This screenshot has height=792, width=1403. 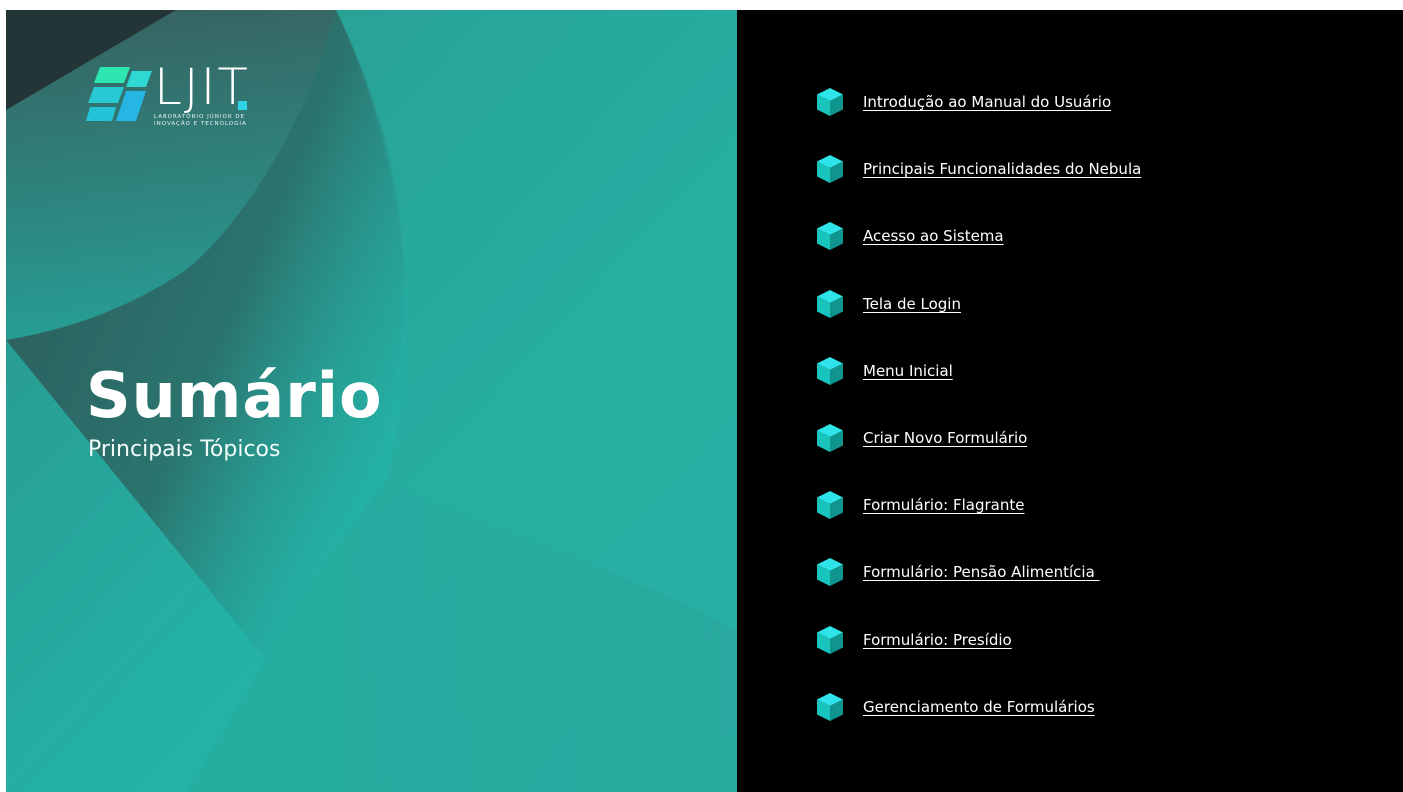 I want to click on toc-item: Menu Inicial, so click(x=885, y=371).